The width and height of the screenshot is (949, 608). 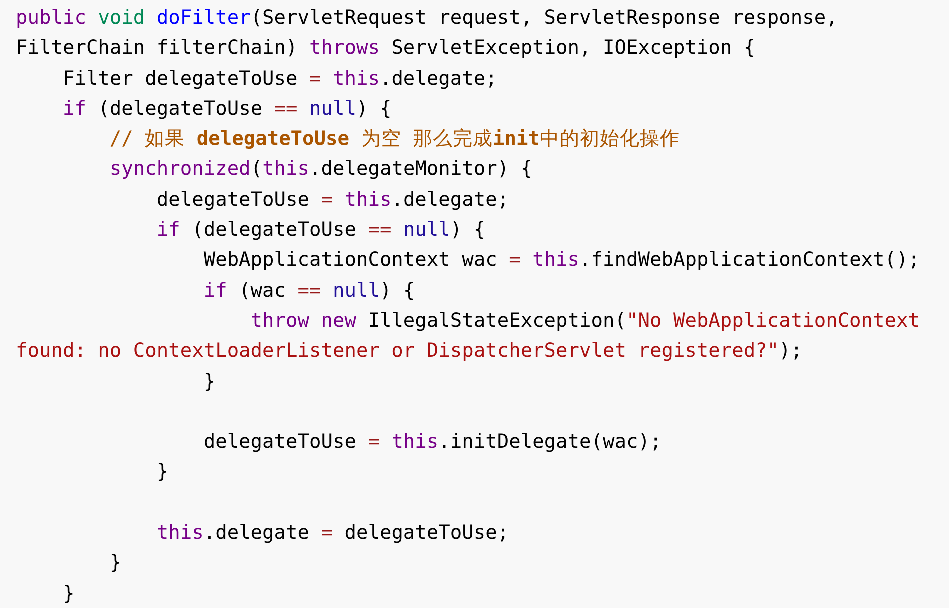 I want to click on code-line: WebApplicationContext wac = this.findWebApplicationContext();, so click(x=561, y=260).